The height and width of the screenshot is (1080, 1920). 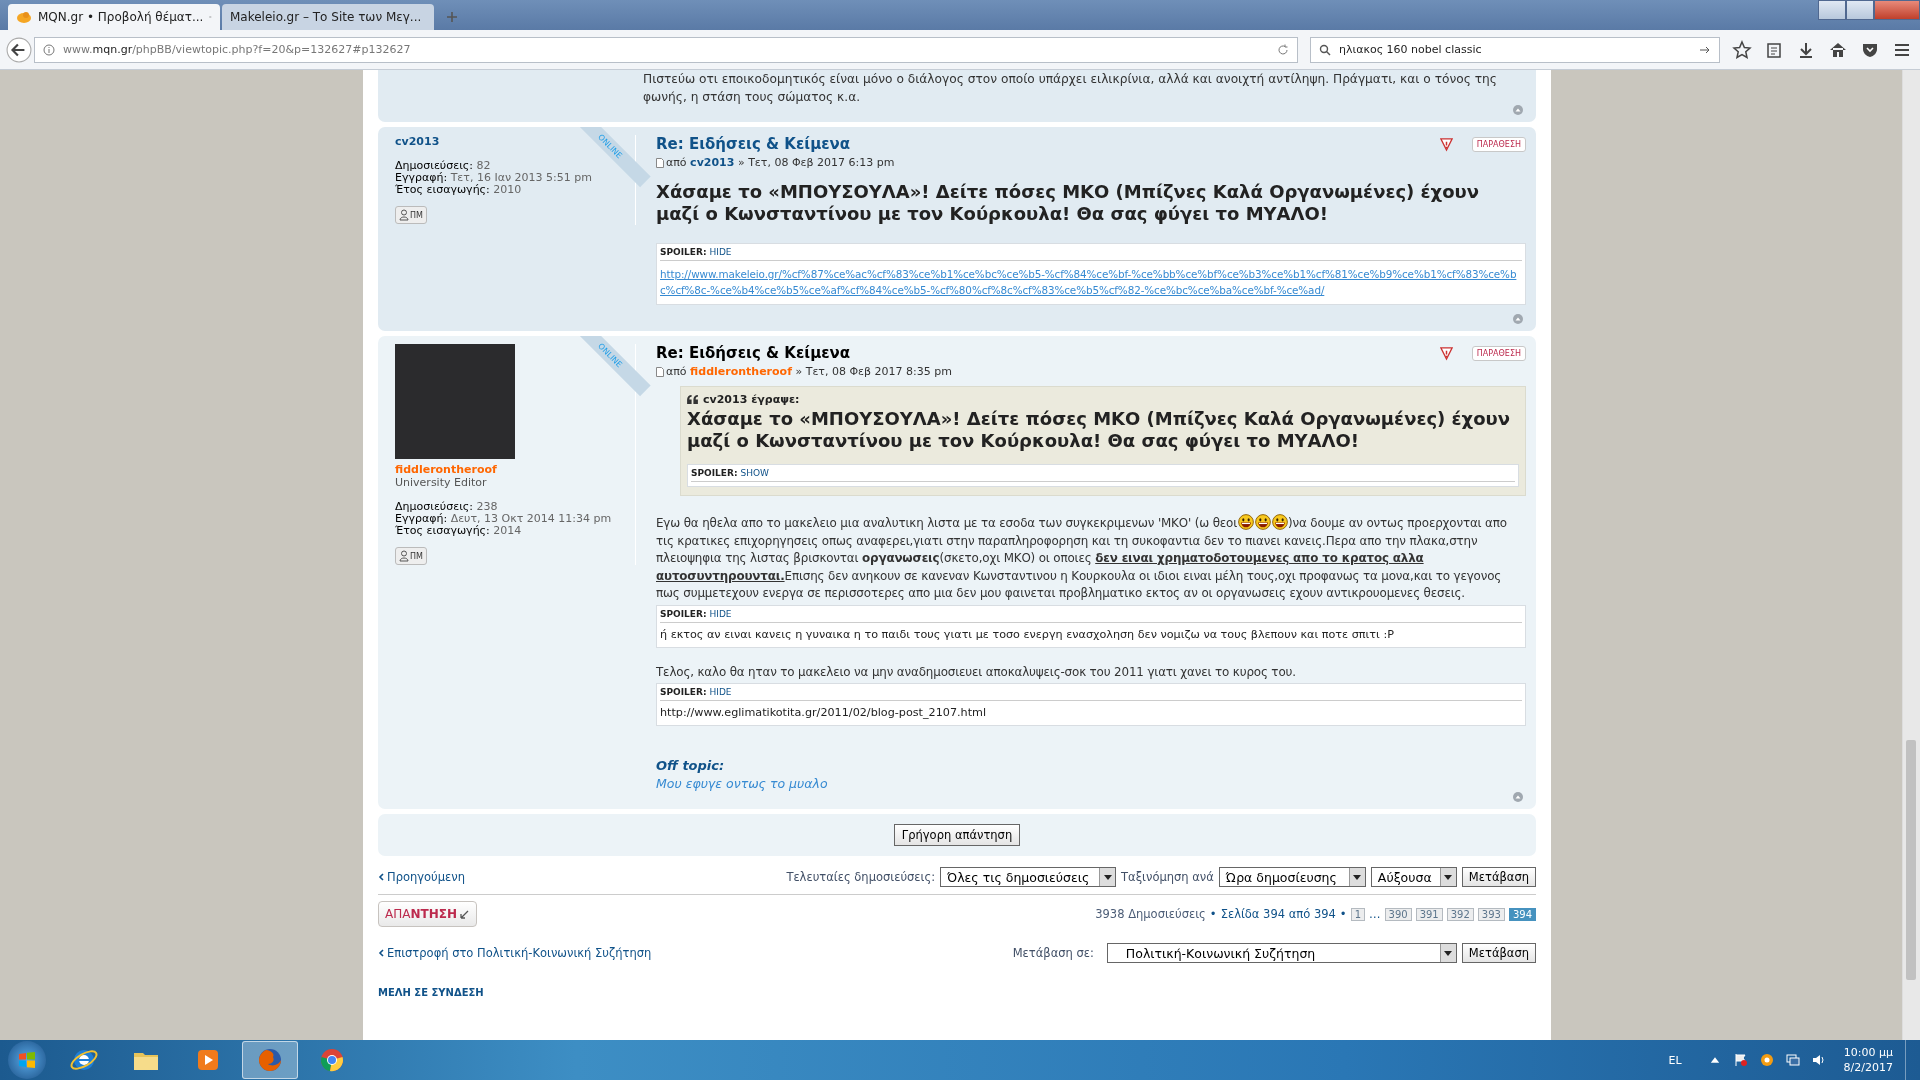 What do you see at coordinates (431, 992) in the screenshot?
I see `online-members-heading: ΜΕΛΗ ΣΕ ΣΥΝΔΕΣΗ` at bounding box center [431, 992].